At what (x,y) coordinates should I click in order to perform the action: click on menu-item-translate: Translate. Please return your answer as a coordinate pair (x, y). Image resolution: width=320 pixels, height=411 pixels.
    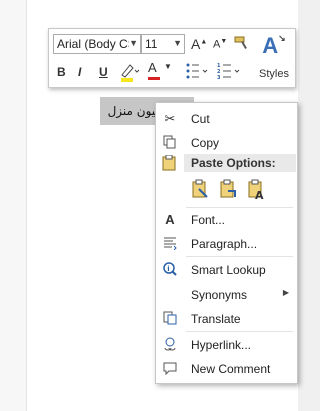
    Looking at the image, I should click on (226, 319).